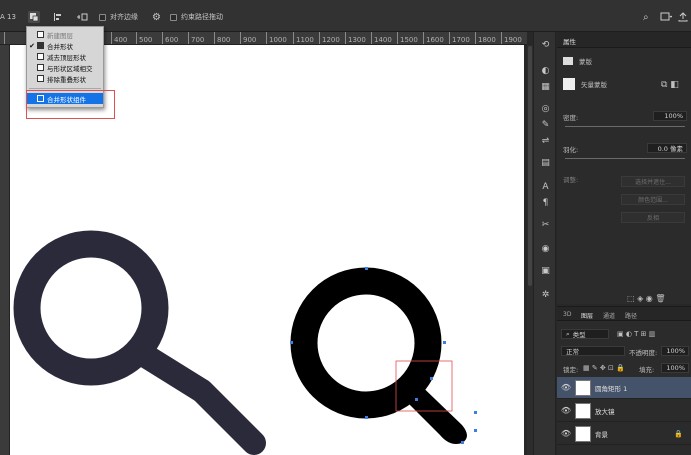 Image resolution: width=691 pixels, height=455 pixels. What do you see at coordinates (631, 315) in the screenshot?
I see `tab-paths: 路径` at bounding box center [631, 315].